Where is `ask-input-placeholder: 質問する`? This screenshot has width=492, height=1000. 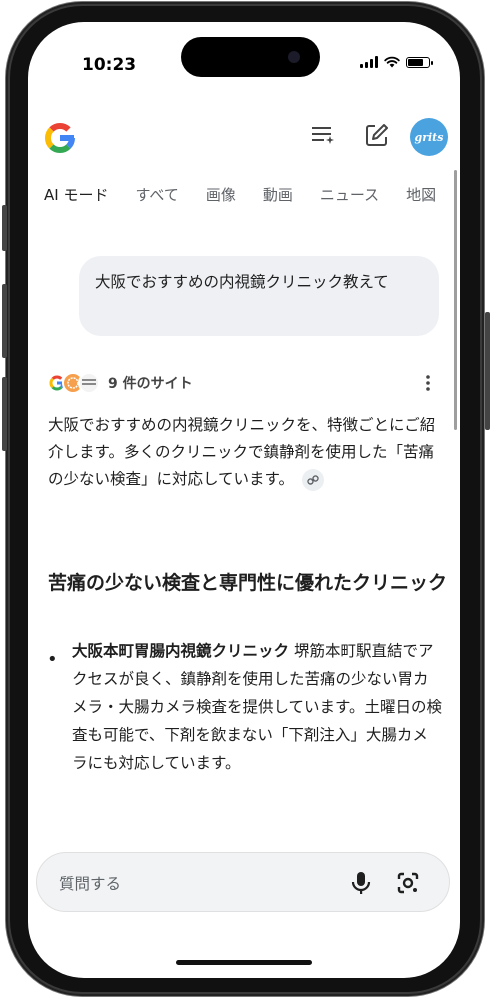 ask-input-placeholder: 質問する is located at coordinates (90, 883).